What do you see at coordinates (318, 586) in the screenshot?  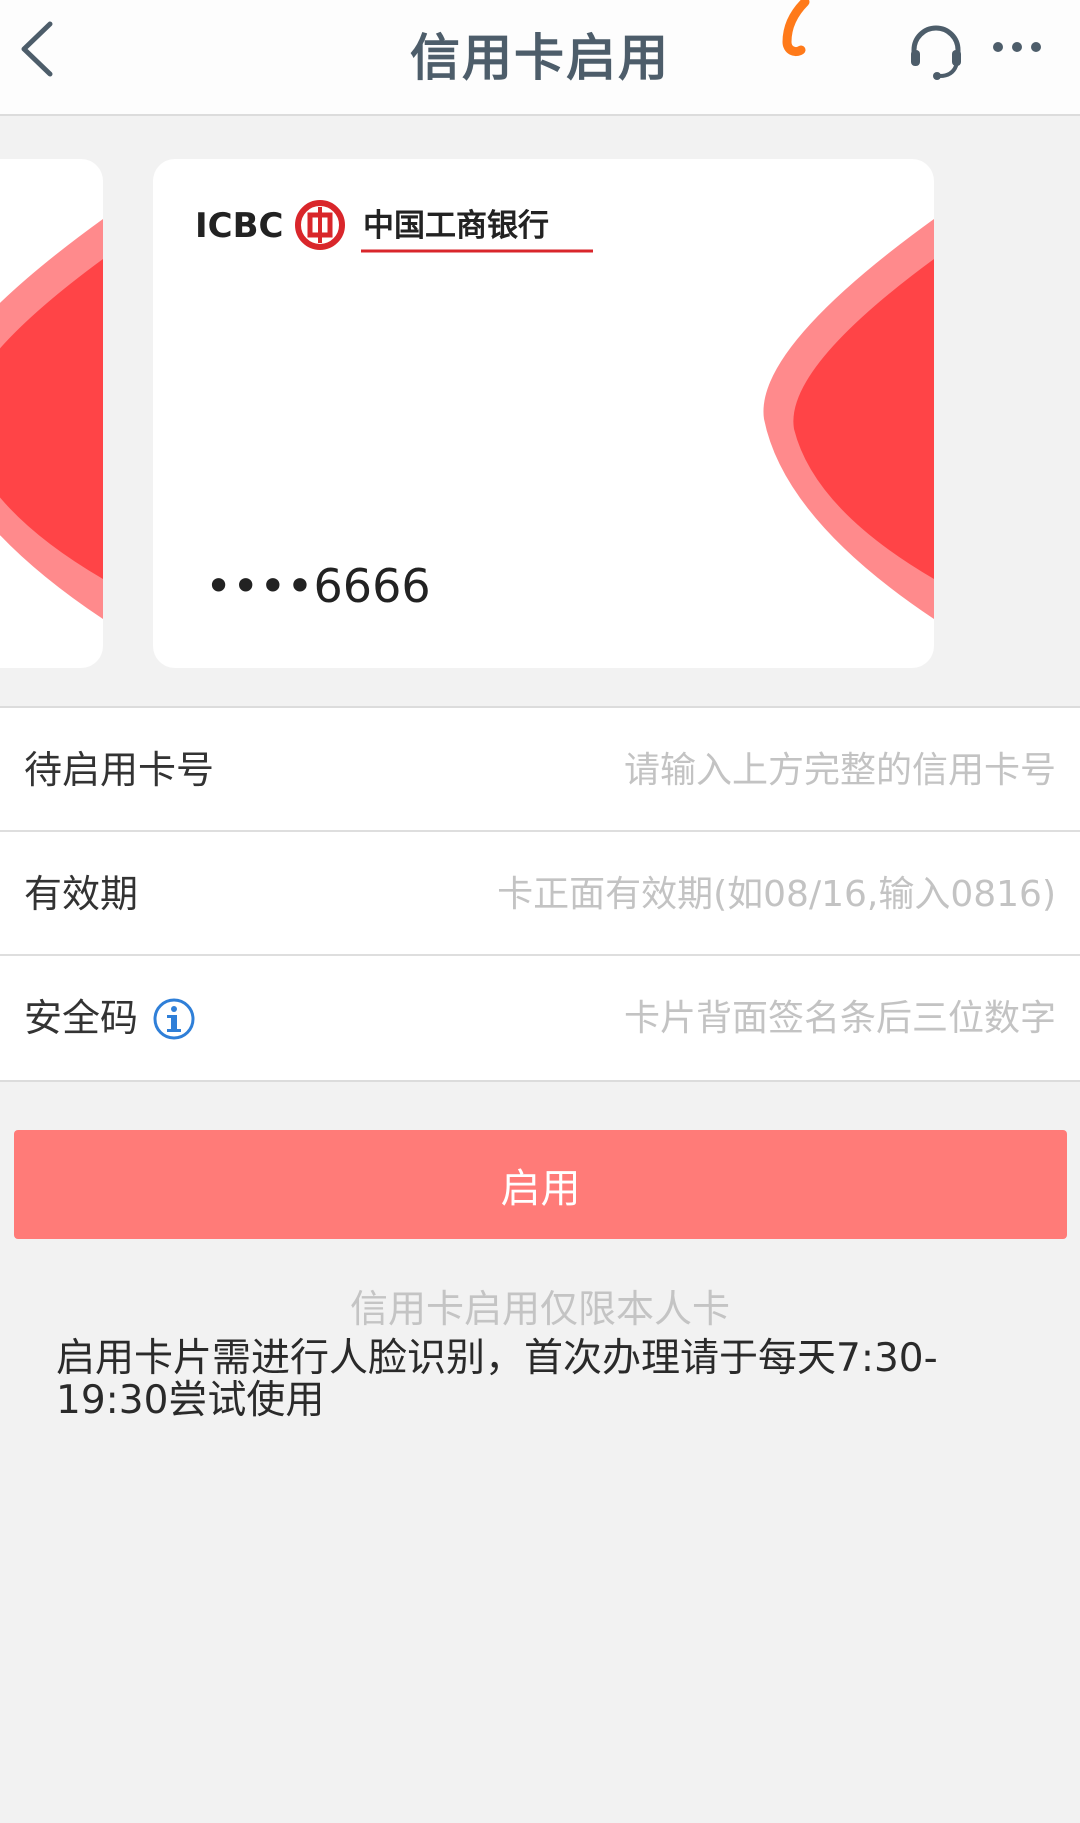 I see `masked-card-number: ••••6666` at bounding box center [318, 586].